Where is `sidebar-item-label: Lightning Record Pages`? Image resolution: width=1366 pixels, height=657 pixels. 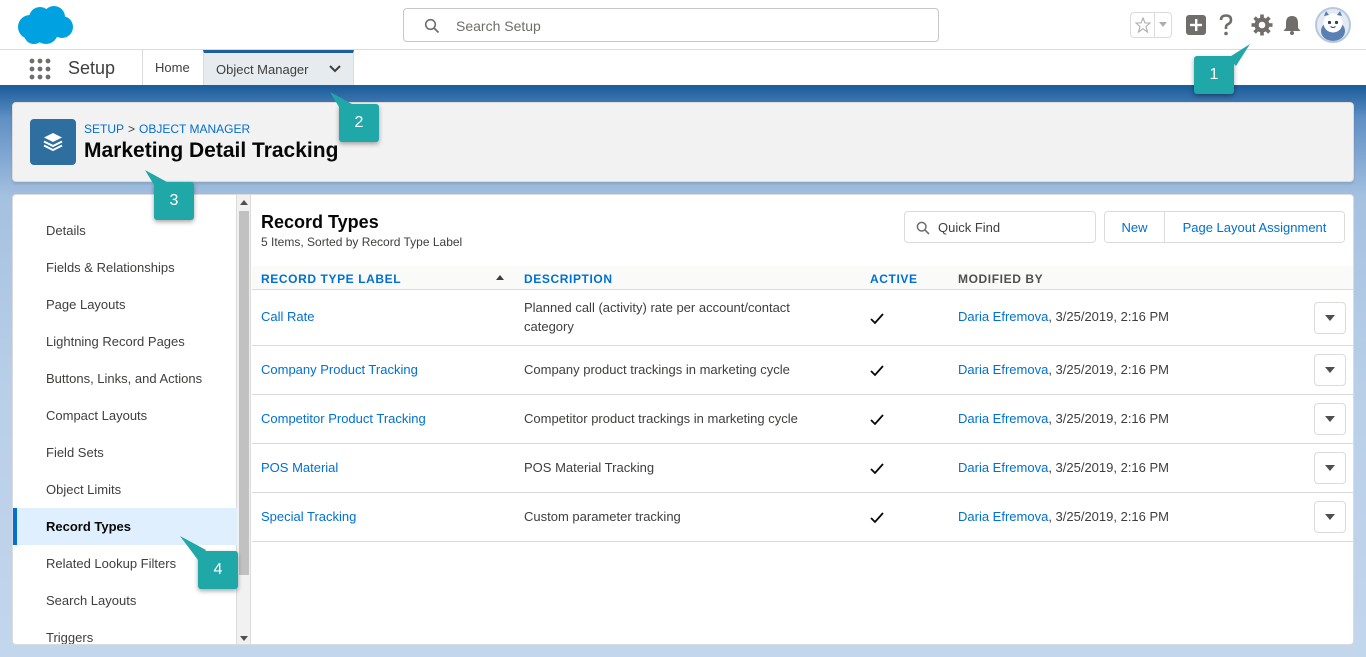
sidebar-item-label: Lightning Record Pages is located at coordinates (115, 341).